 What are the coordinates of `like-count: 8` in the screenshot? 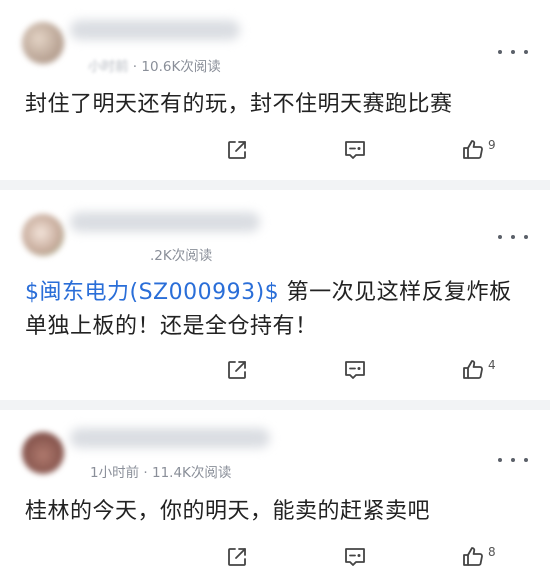 It's located at (492, 552).